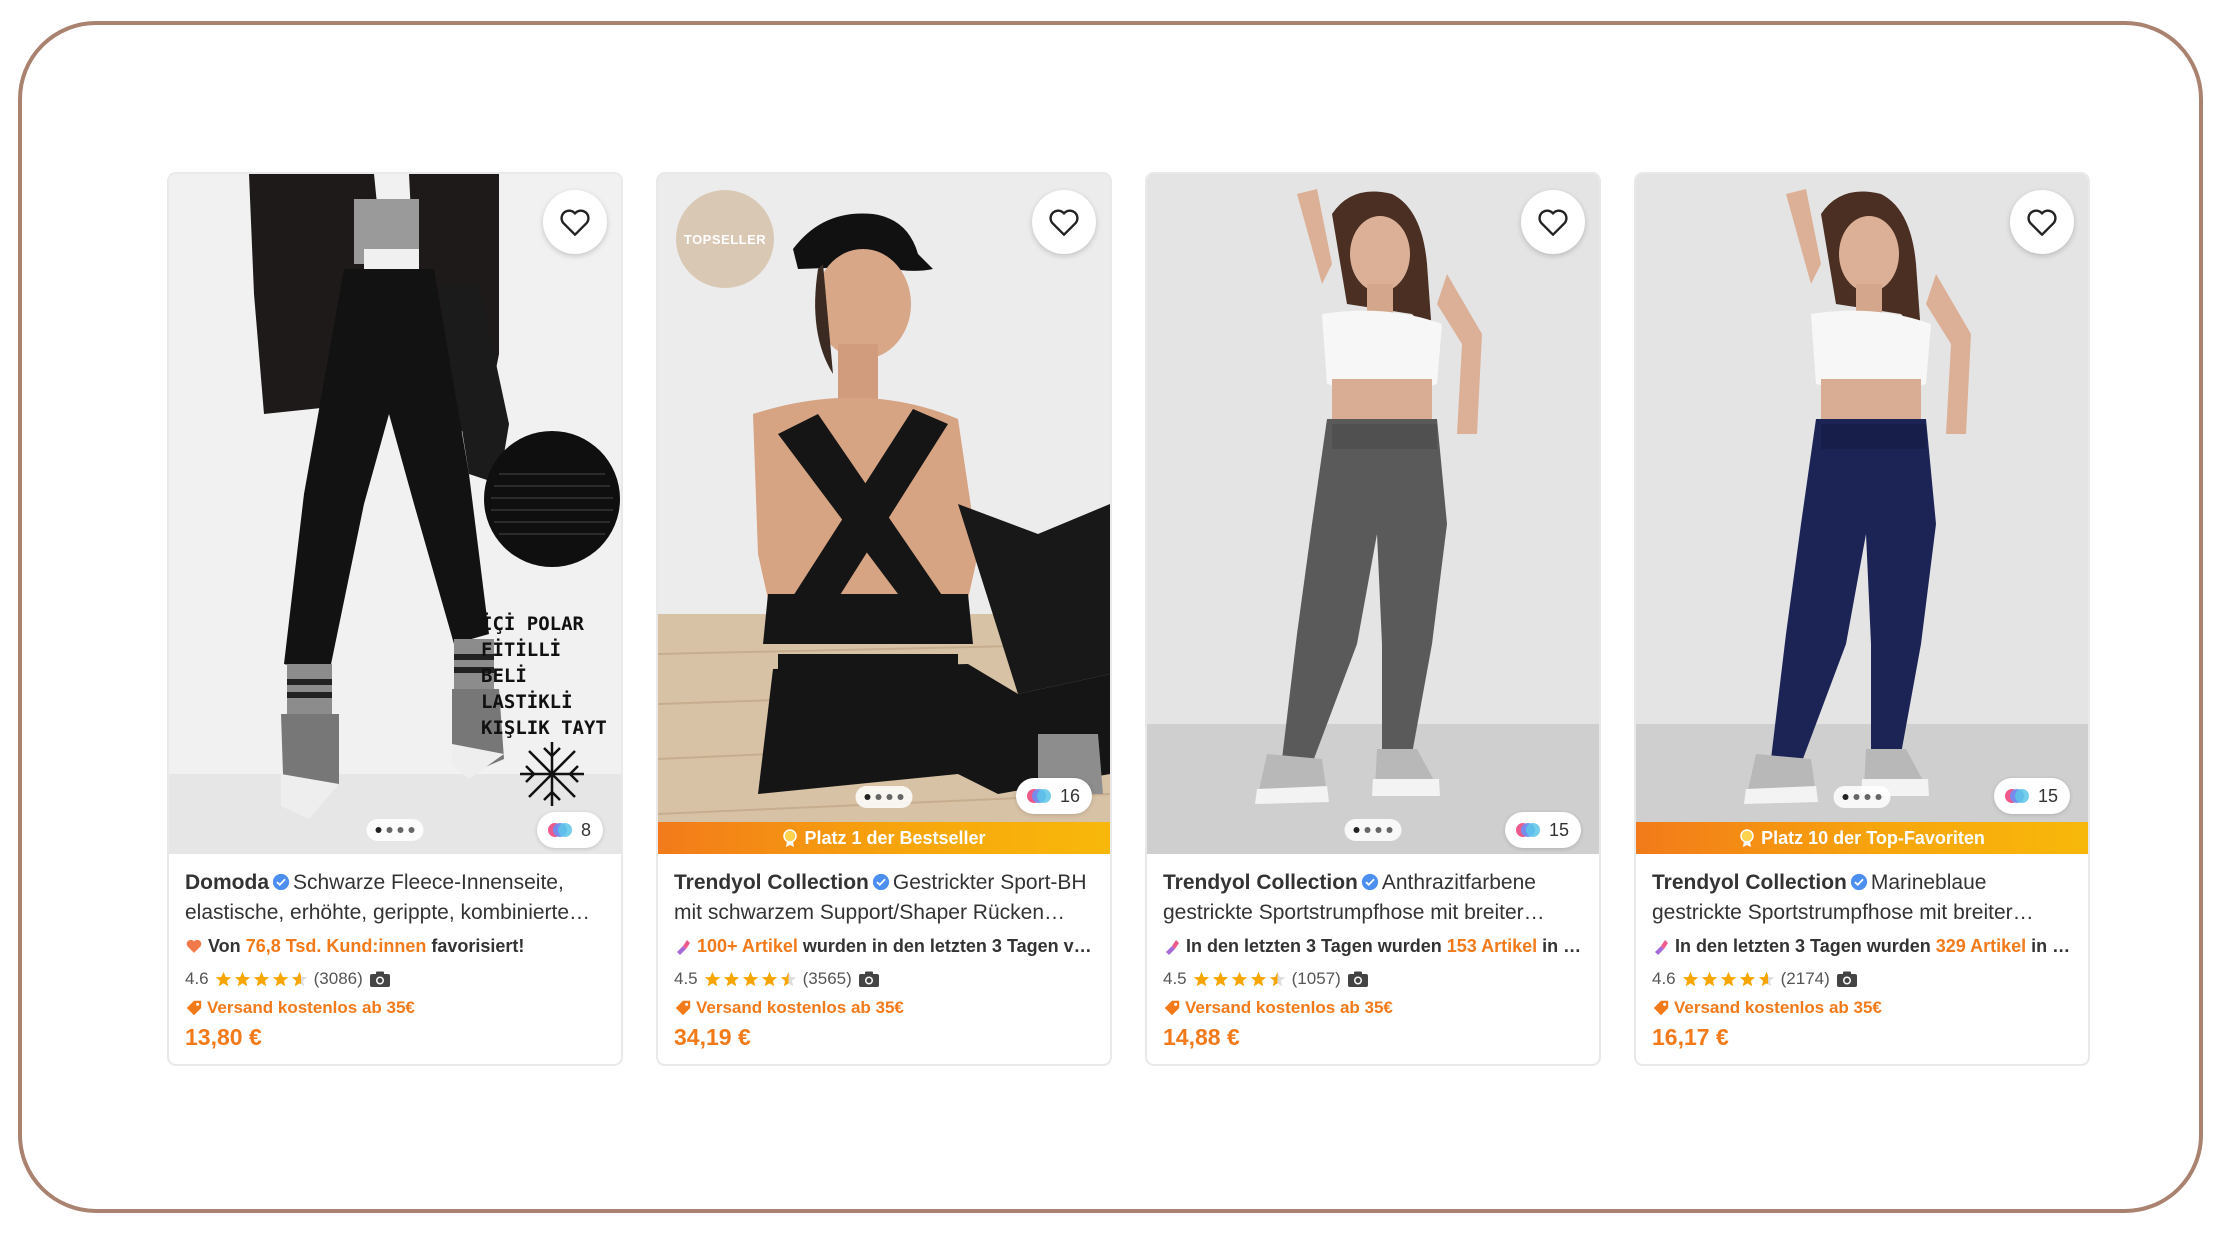  Describe the element at coordinates (227, 882) in the screenshot. I see `brand-name: Domoda` at that location.